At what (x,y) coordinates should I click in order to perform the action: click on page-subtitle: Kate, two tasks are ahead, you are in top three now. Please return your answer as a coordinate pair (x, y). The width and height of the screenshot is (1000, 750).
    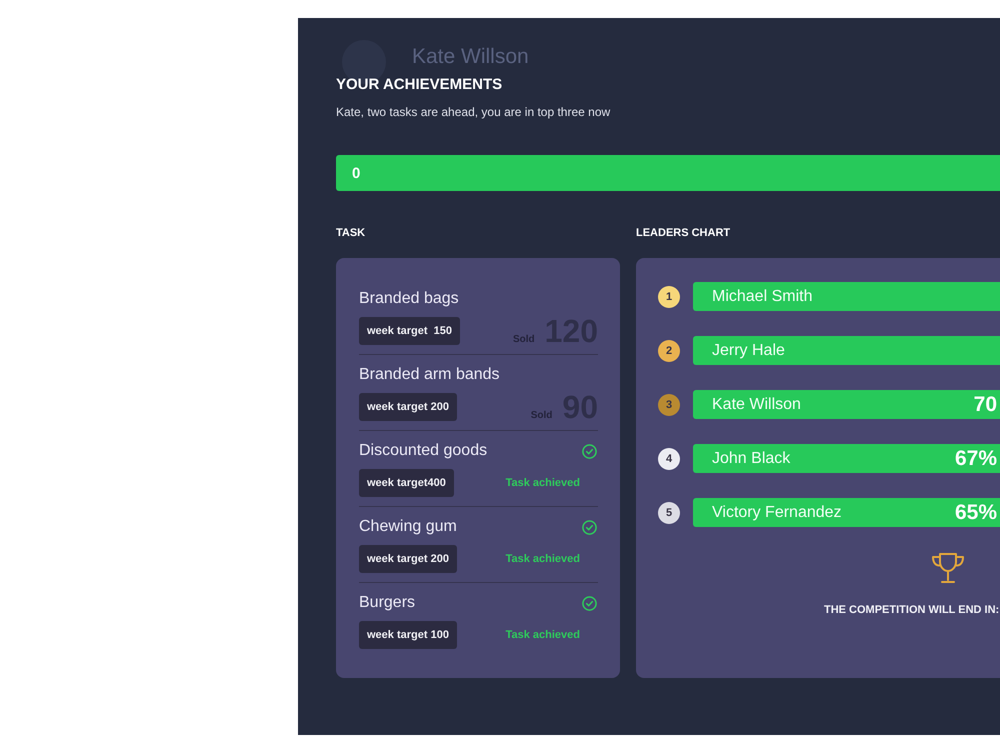
    Looking at the image, I should click on (473, 112).